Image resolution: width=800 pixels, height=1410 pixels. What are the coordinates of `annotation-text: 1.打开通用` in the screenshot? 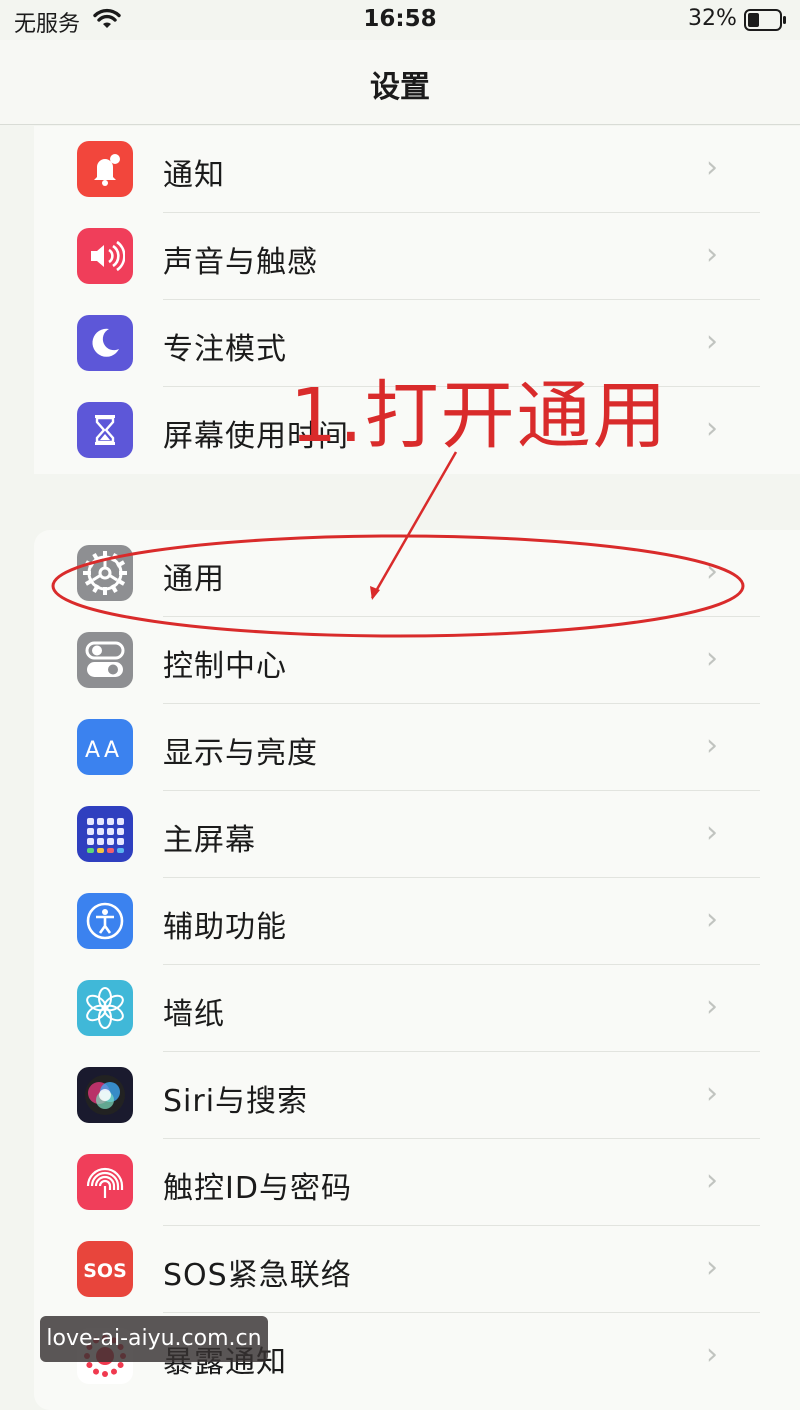 It's located at (479, 416).